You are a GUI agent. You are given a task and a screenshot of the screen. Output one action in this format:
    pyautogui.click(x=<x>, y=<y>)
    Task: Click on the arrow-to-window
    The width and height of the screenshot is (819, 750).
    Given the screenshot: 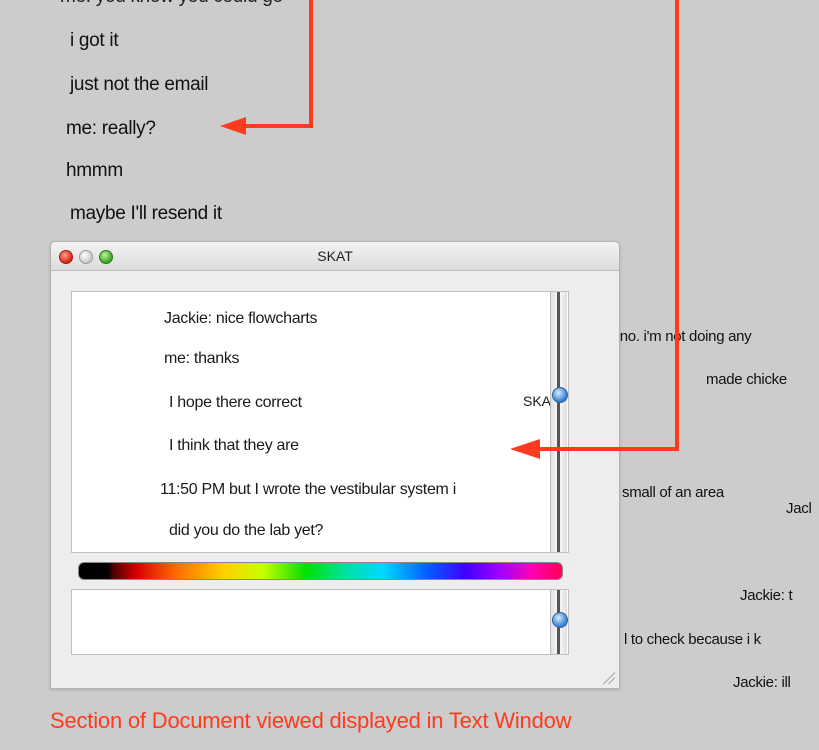 What is the action you would take?
    pyautogui.click(x=608, y=225)
    